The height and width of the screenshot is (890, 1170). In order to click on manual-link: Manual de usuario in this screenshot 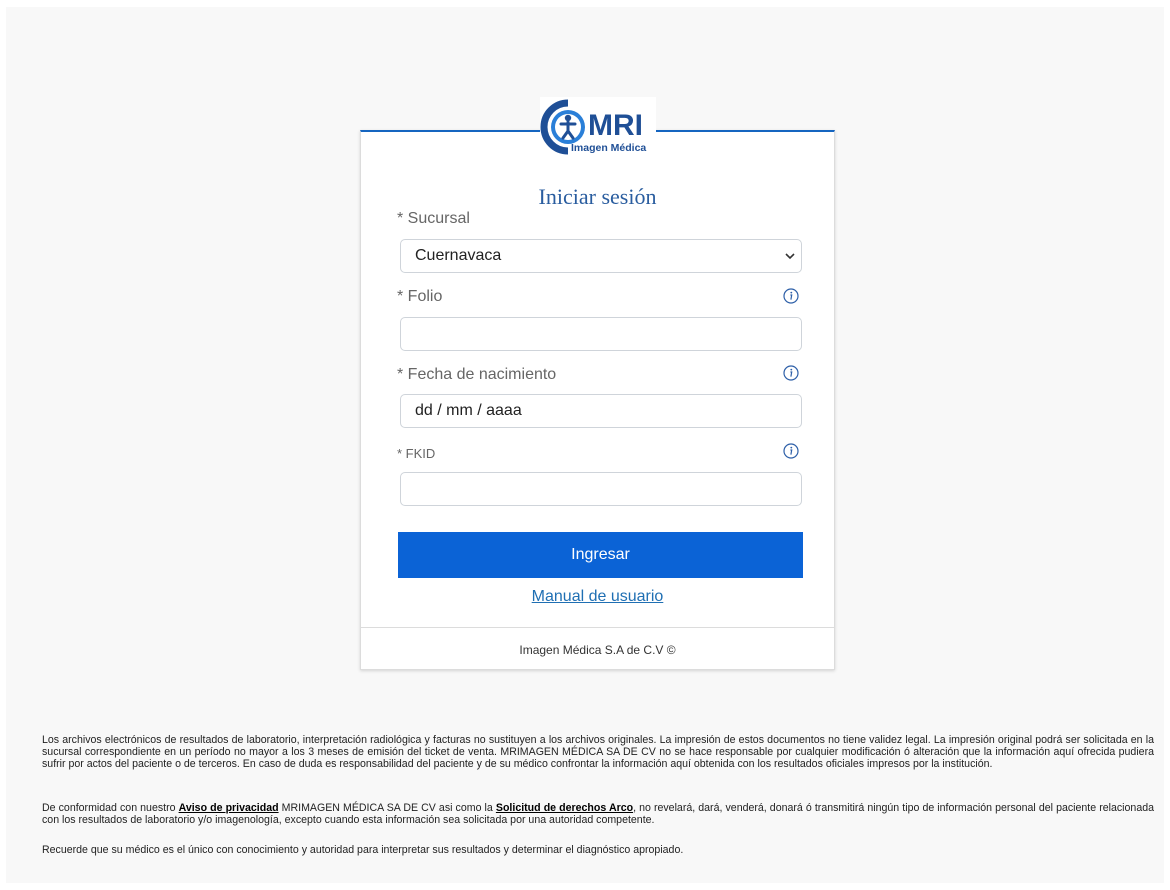, I will do `click(597, 597)`.